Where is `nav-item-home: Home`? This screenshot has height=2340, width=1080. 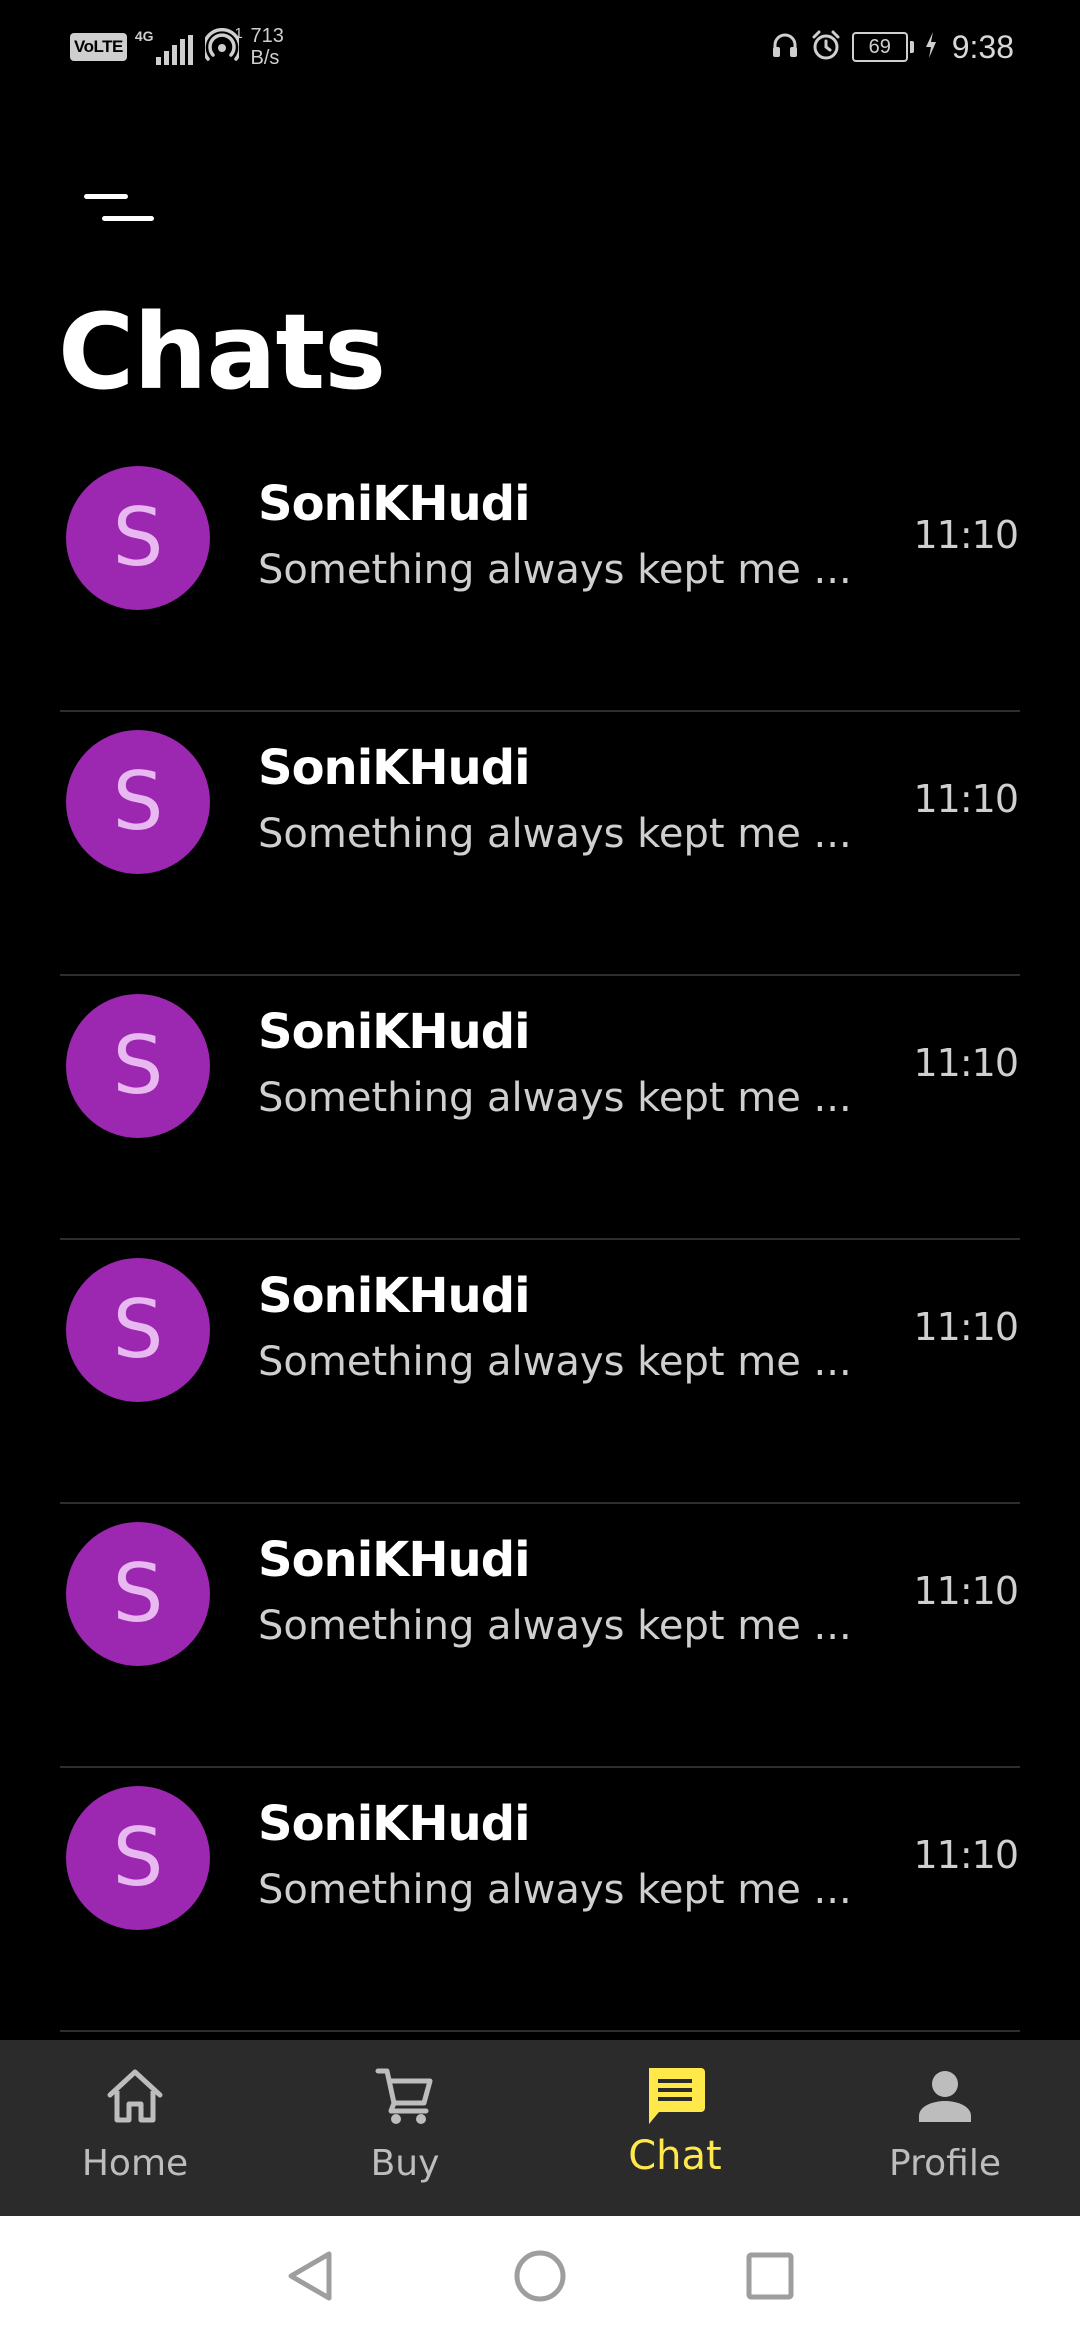
nav-item-home: Home is located at coordinates (135, 2128).